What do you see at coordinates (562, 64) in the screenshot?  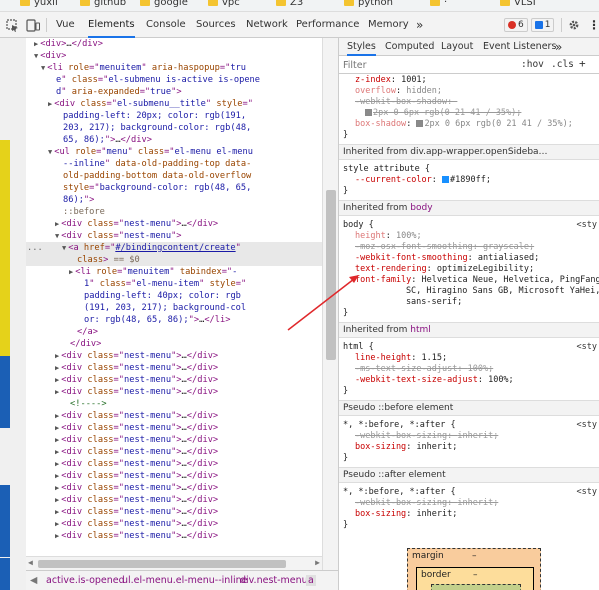 I see `class-toggle: .cls` at bounding box center [562, 64].